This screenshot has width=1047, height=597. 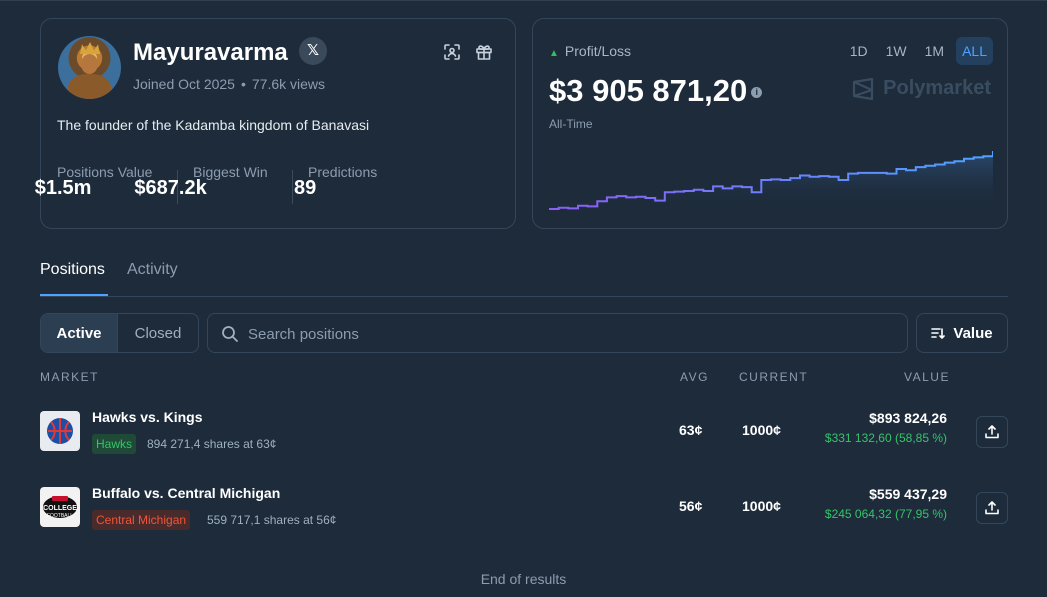 I want to click on stat-predictions: Predictions 89, so click(x=336, y=181).